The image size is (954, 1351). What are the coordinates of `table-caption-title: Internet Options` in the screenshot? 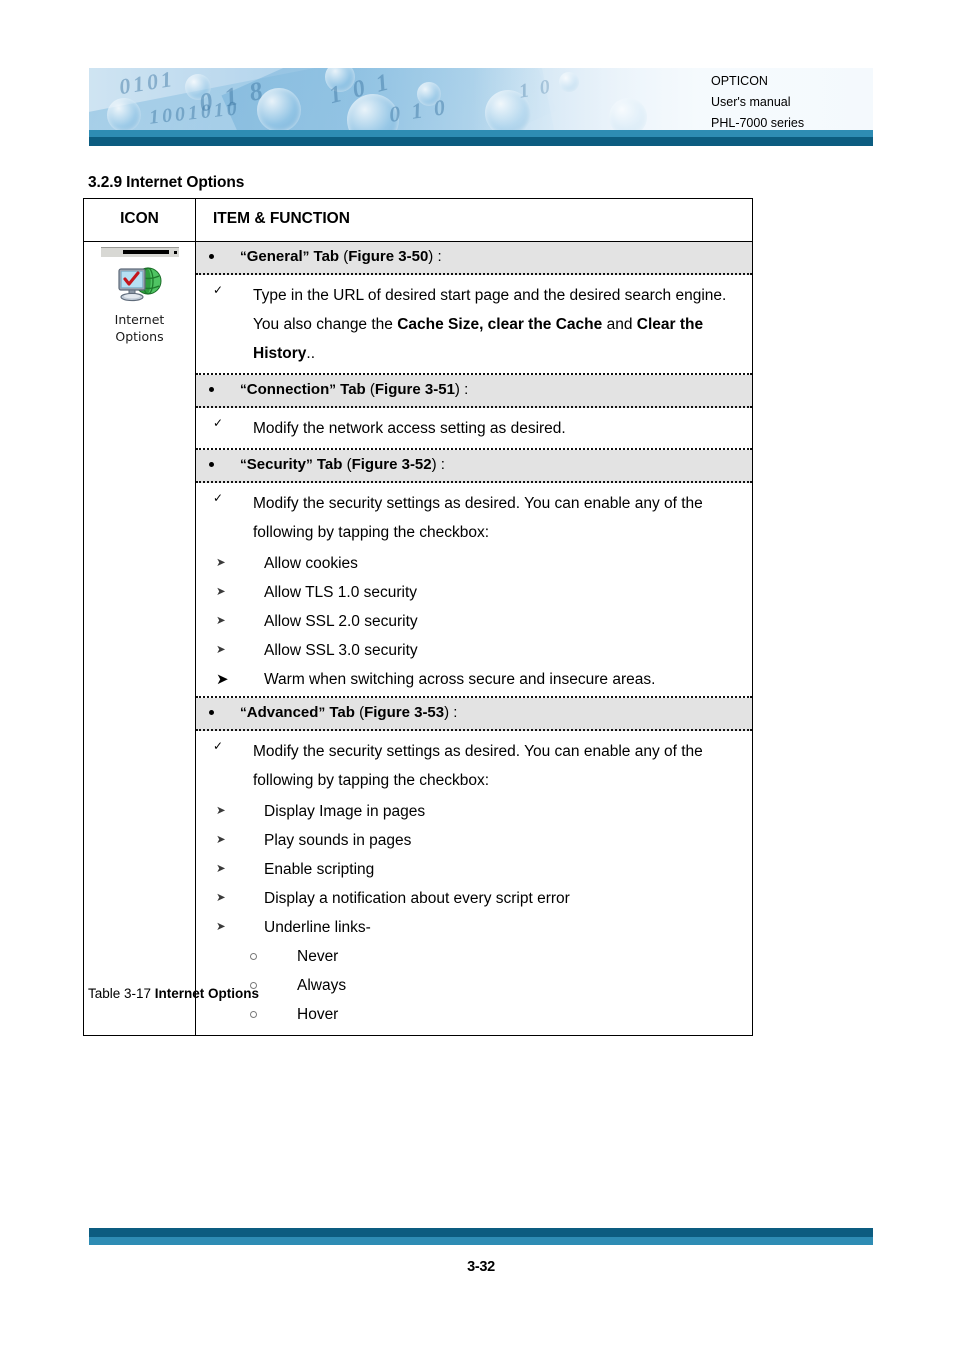 It's located at (207, 993).